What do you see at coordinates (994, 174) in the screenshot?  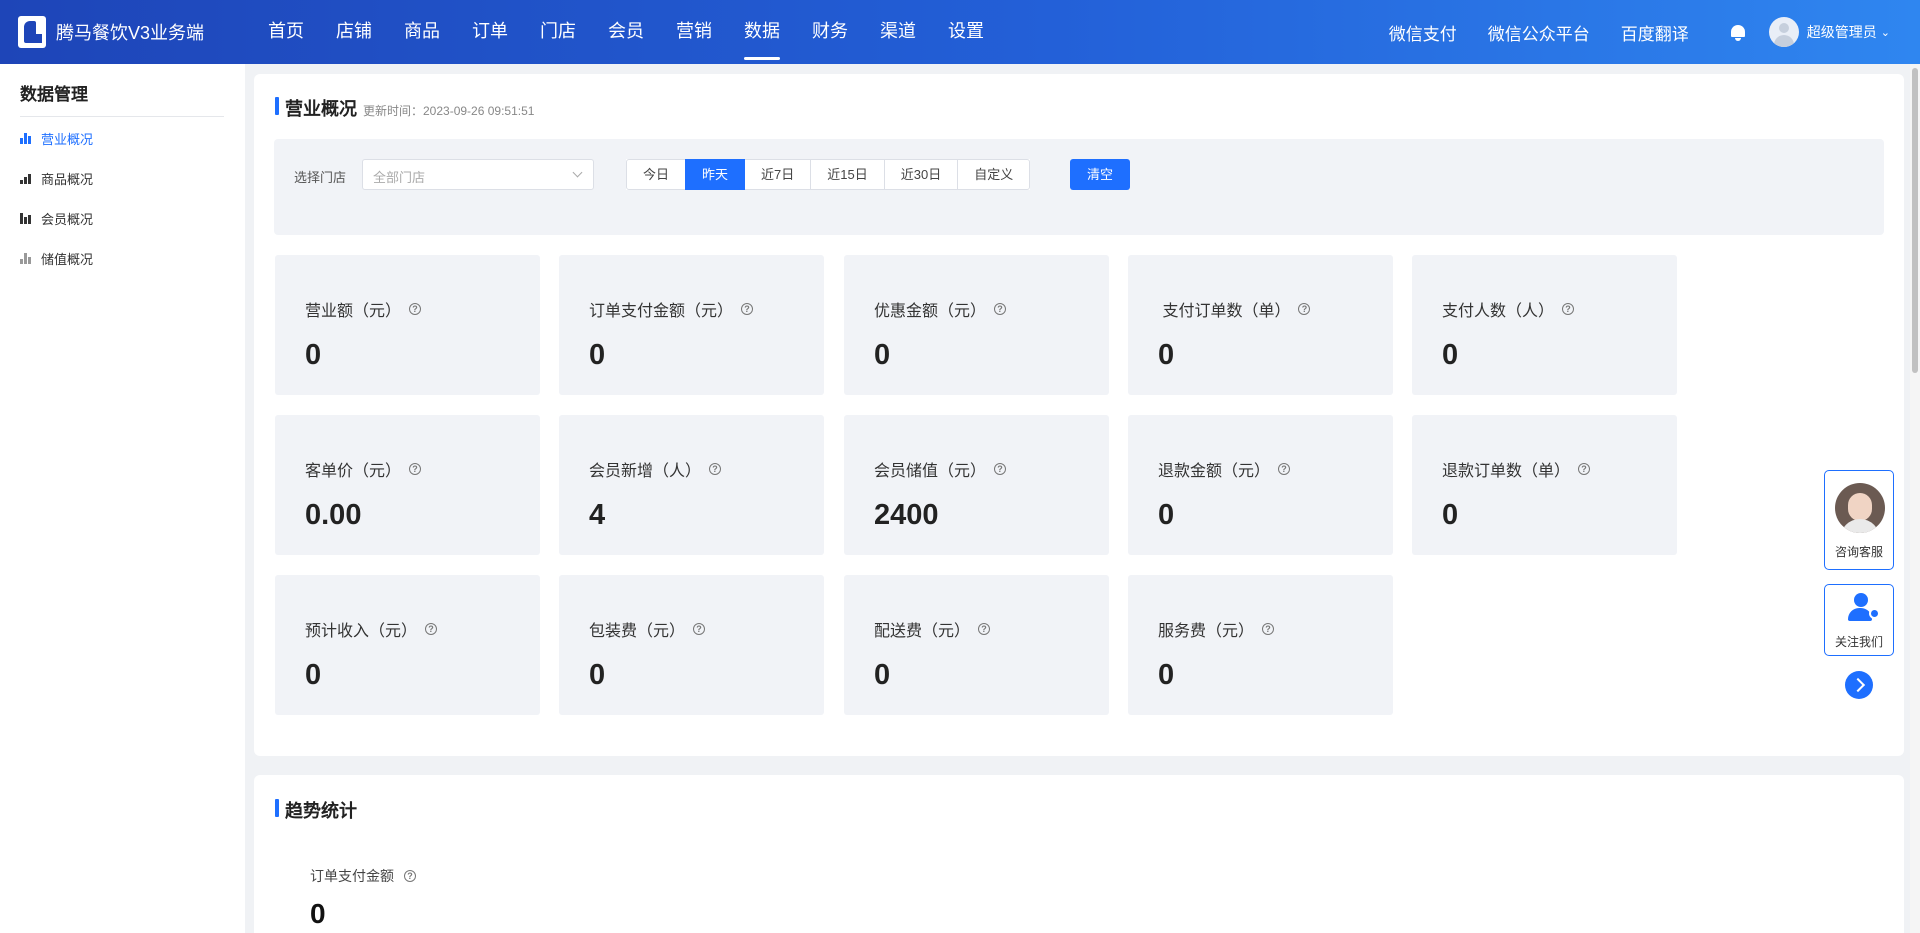 I see `range-custom-button: 自定义` at bounding box center [994, 174].